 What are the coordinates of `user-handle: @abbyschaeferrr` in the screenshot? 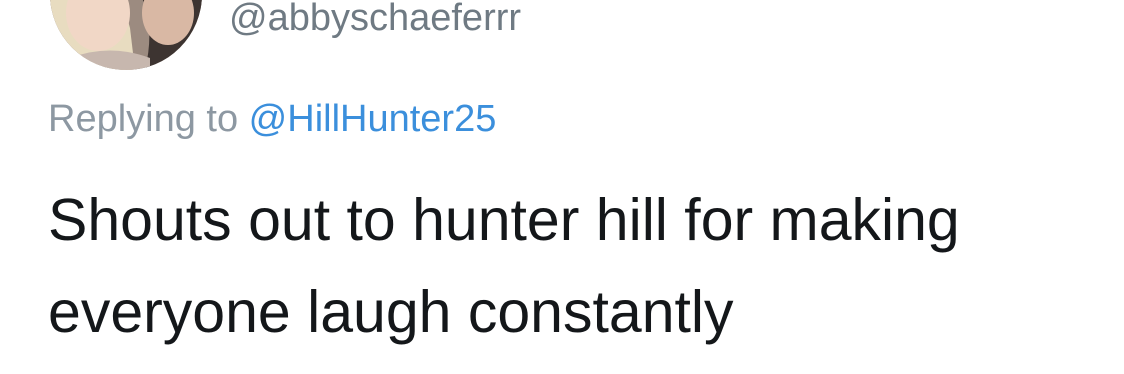 It's located at (375, 20).